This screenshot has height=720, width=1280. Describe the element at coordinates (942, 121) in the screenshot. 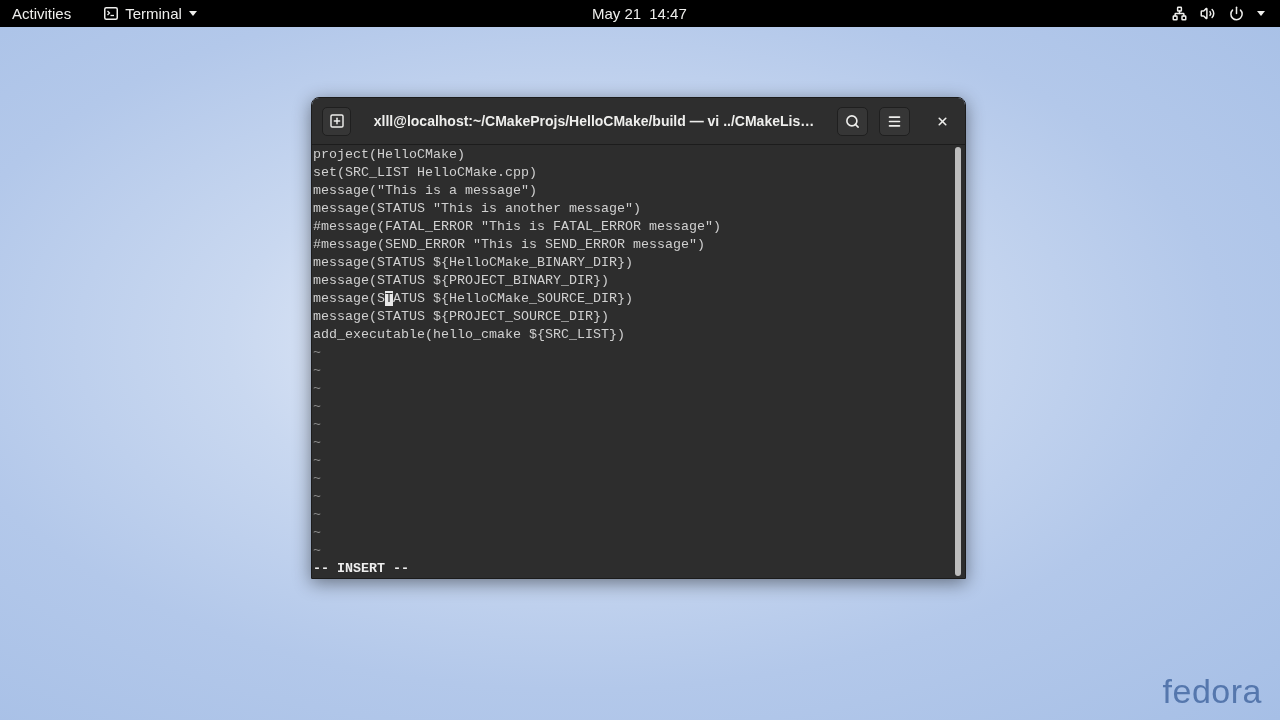

I see `close-icon` at that location.